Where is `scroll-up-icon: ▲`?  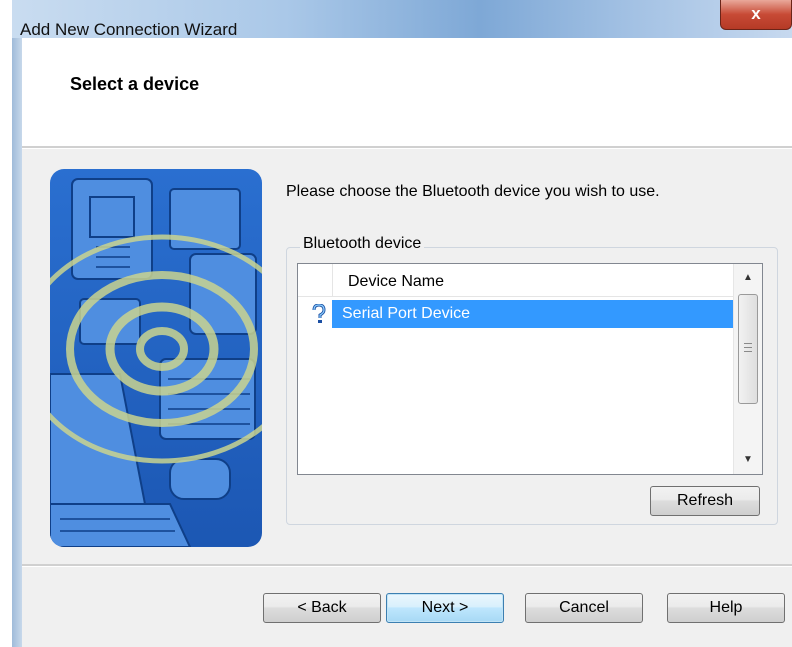
scroll-up-icon: ▲ is located at coordinates (748, 278).